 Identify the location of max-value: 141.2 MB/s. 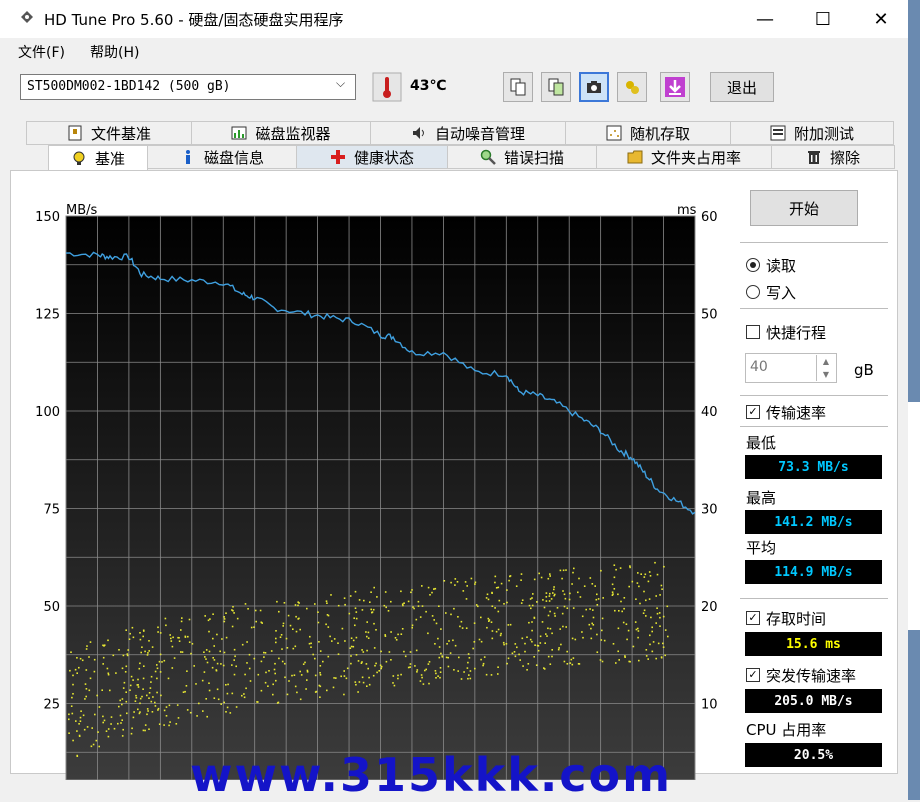
(813, 522).